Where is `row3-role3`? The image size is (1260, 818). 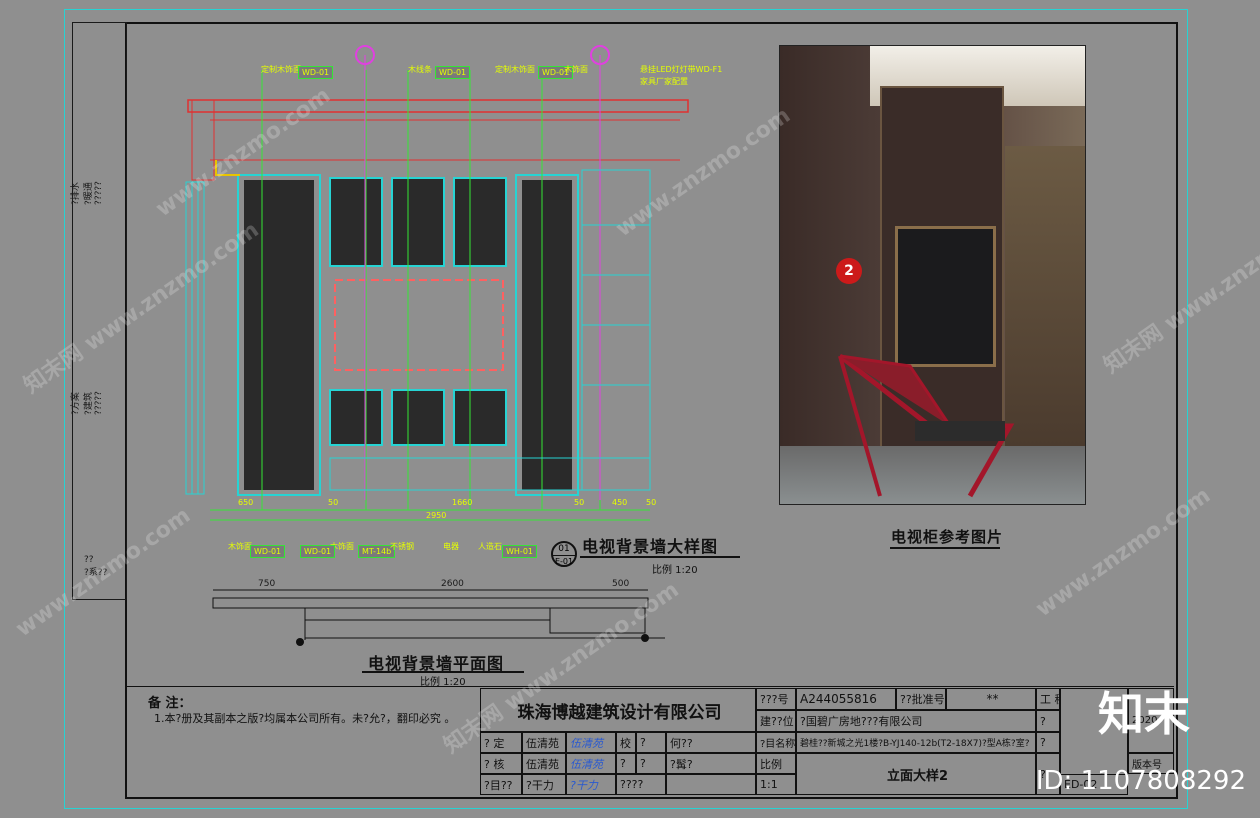
row3-role3 is located at coordinates (711, 784).